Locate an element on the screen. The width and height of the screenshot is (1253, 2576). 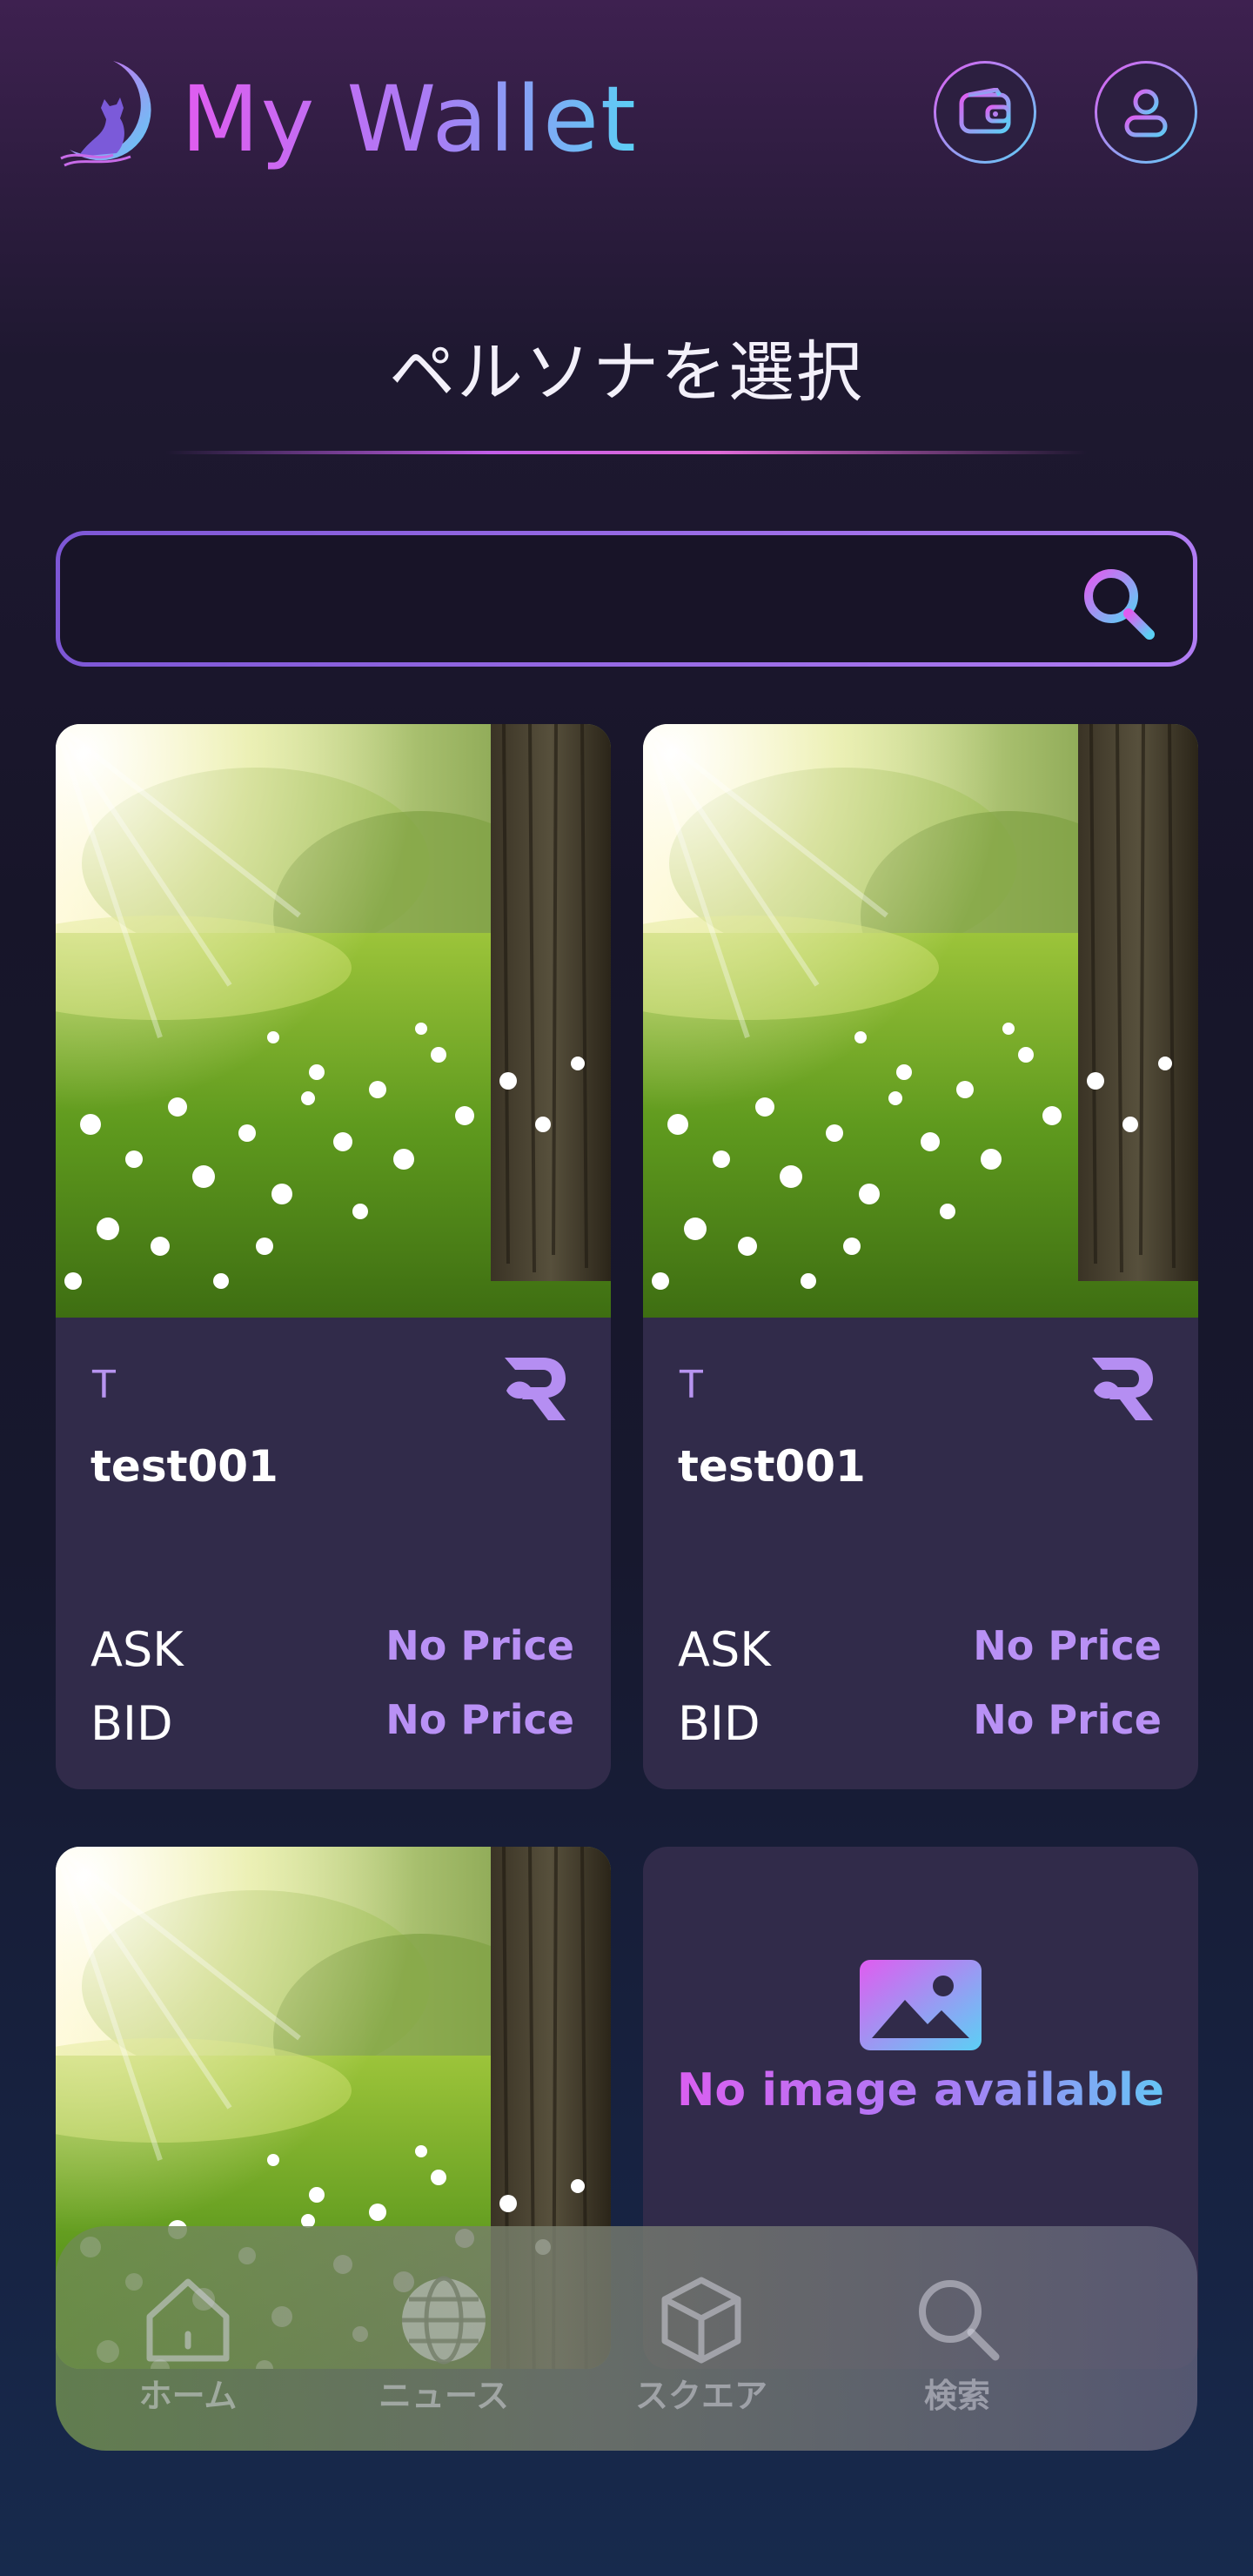
image-placeholder-icon is located at coordinates (921, 2005).